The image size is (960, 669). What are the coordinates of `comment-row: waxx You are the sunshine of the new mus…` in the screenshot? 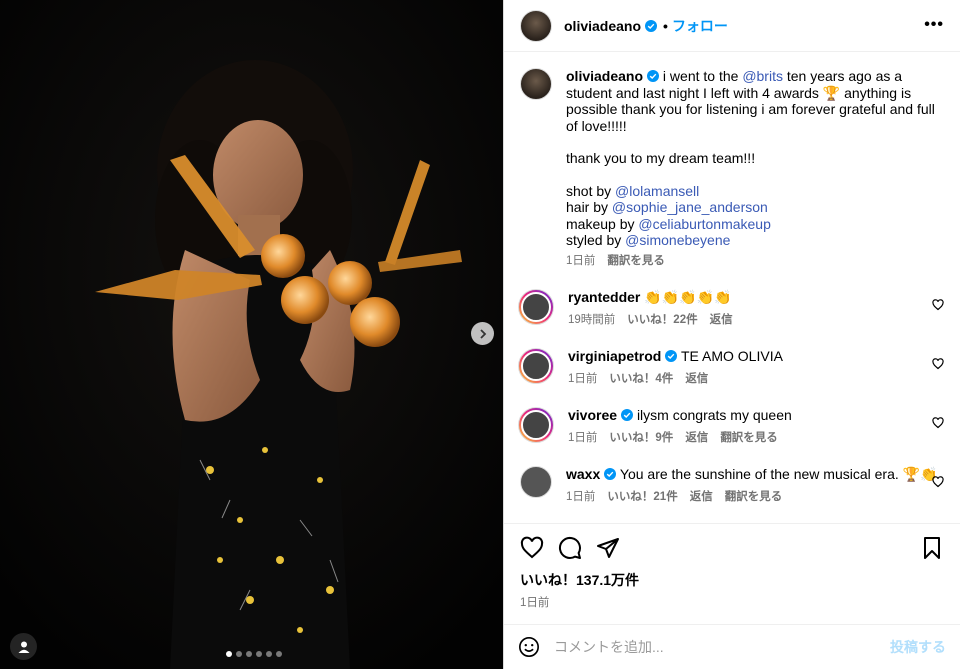 It's located at (732, 485).